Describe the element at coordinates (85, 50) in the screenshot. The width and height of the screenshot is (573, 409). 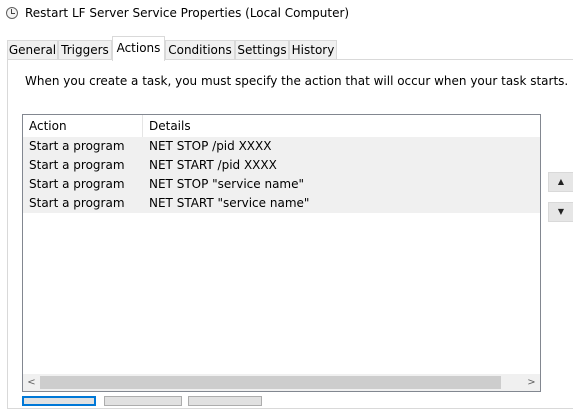
I see `tab-triggers: Triggers` at that location.